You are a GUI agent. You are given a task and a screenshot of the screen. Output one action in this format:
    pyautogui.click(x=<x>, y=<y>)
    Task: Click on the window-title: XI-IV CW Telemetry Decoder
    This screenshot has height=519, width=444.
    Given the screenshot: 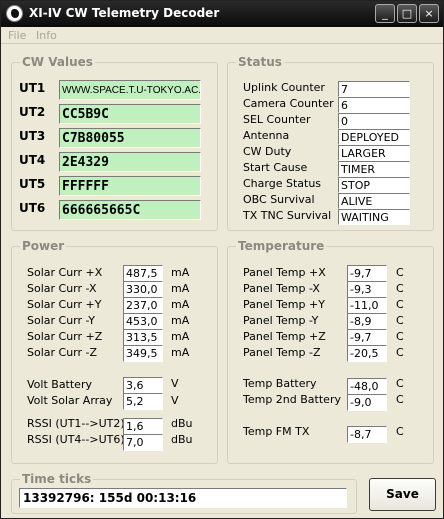 What is the action you would take?
    pyautogui.click(x=124, y=13)
    